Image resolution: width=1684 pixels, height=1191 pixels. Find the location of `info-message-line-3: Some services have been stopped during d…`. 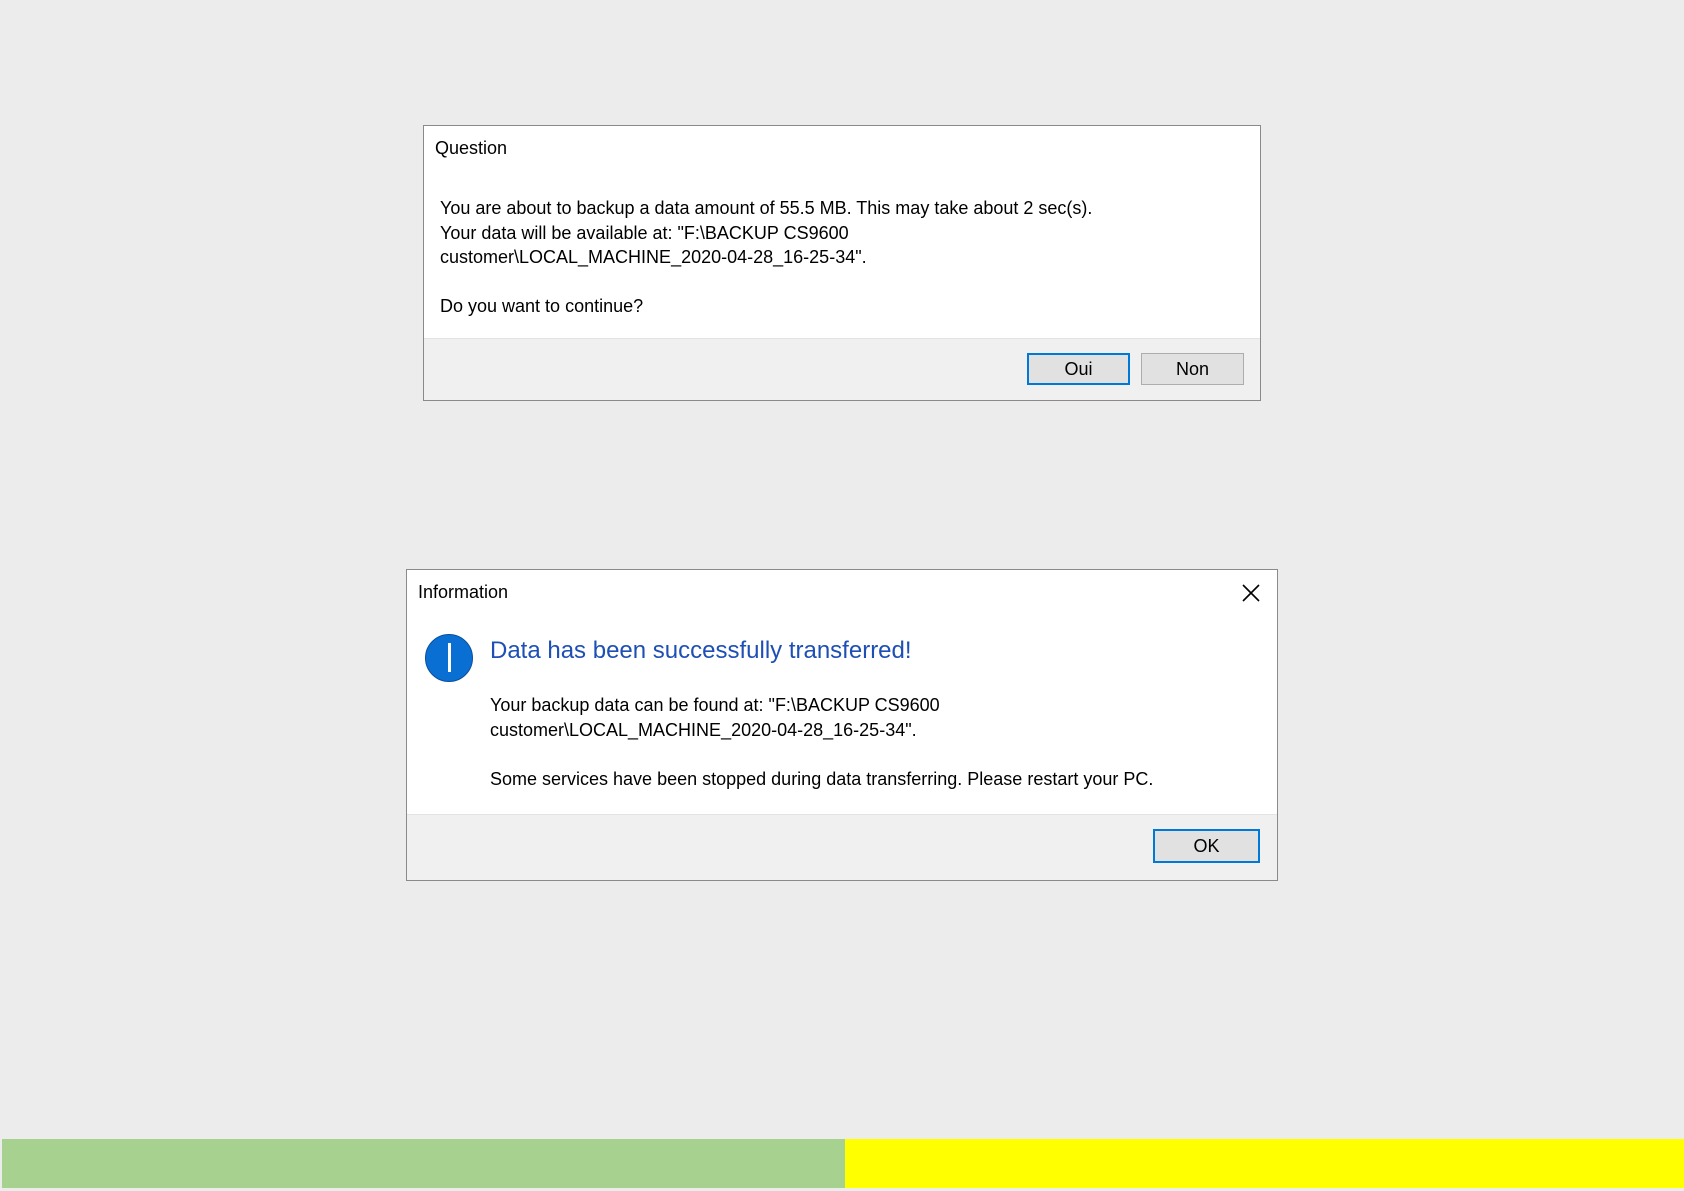

info-message-line-3: Some services have been stopped during d… is located at coordinates (822, 779).